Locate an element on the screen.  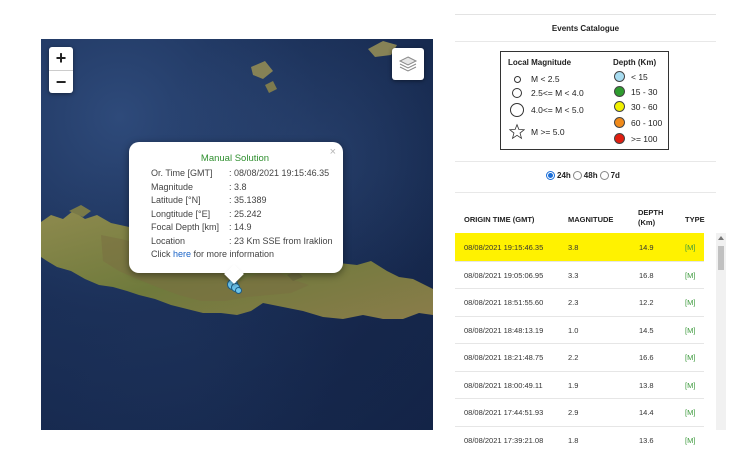
legend-depth-title: Depth (Km) is located at coordinates (634, 62).